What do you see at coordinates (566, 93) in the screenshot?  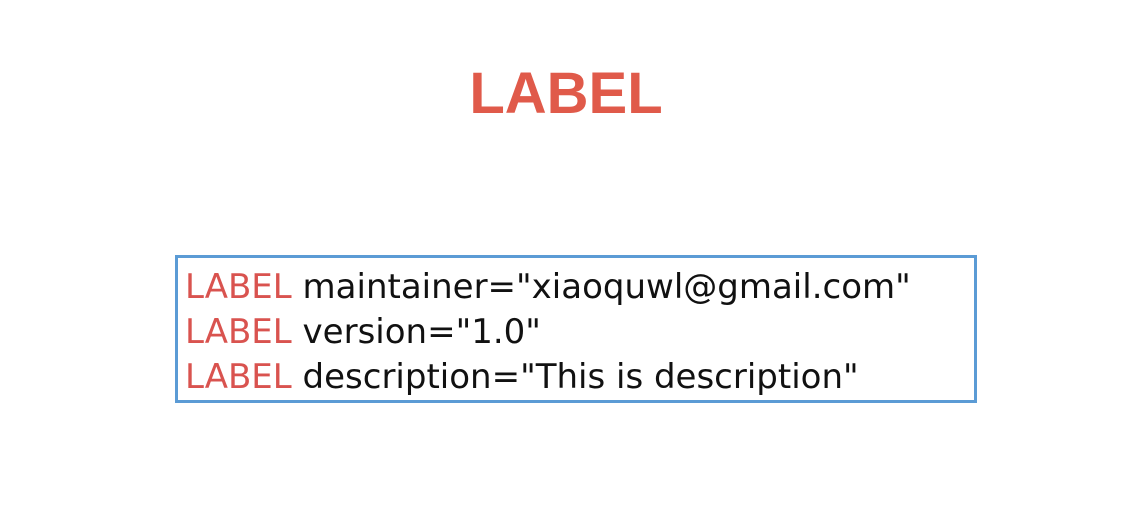 I see `slide-title: LABEL` at bounding box center [566, 93].